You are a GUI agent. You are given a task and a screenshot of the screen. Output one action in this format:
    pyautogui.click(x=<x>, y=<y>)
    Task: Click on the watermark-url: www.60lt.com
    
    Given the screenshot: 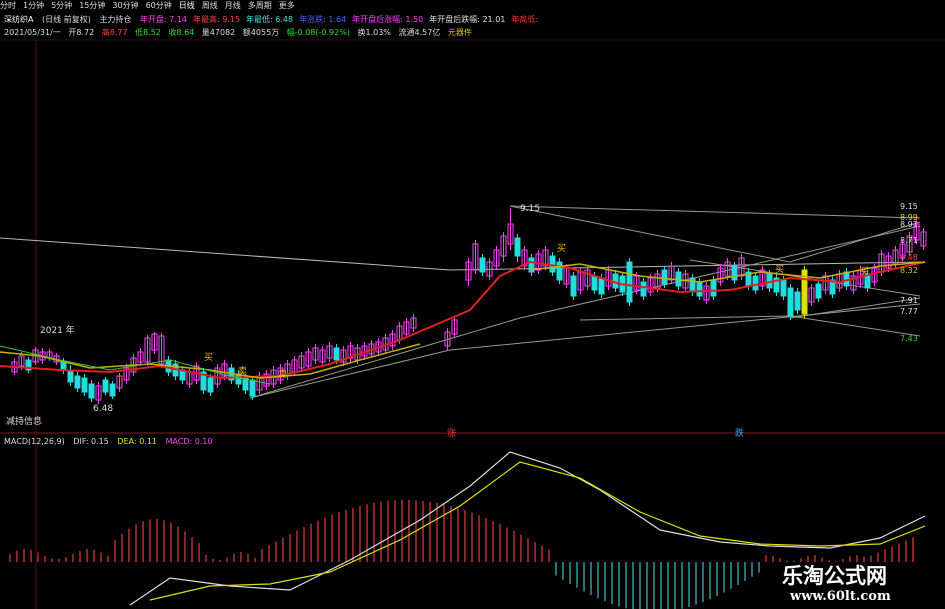 What is the action you would take?
    pyautogui.click(x=840, y=596)
    